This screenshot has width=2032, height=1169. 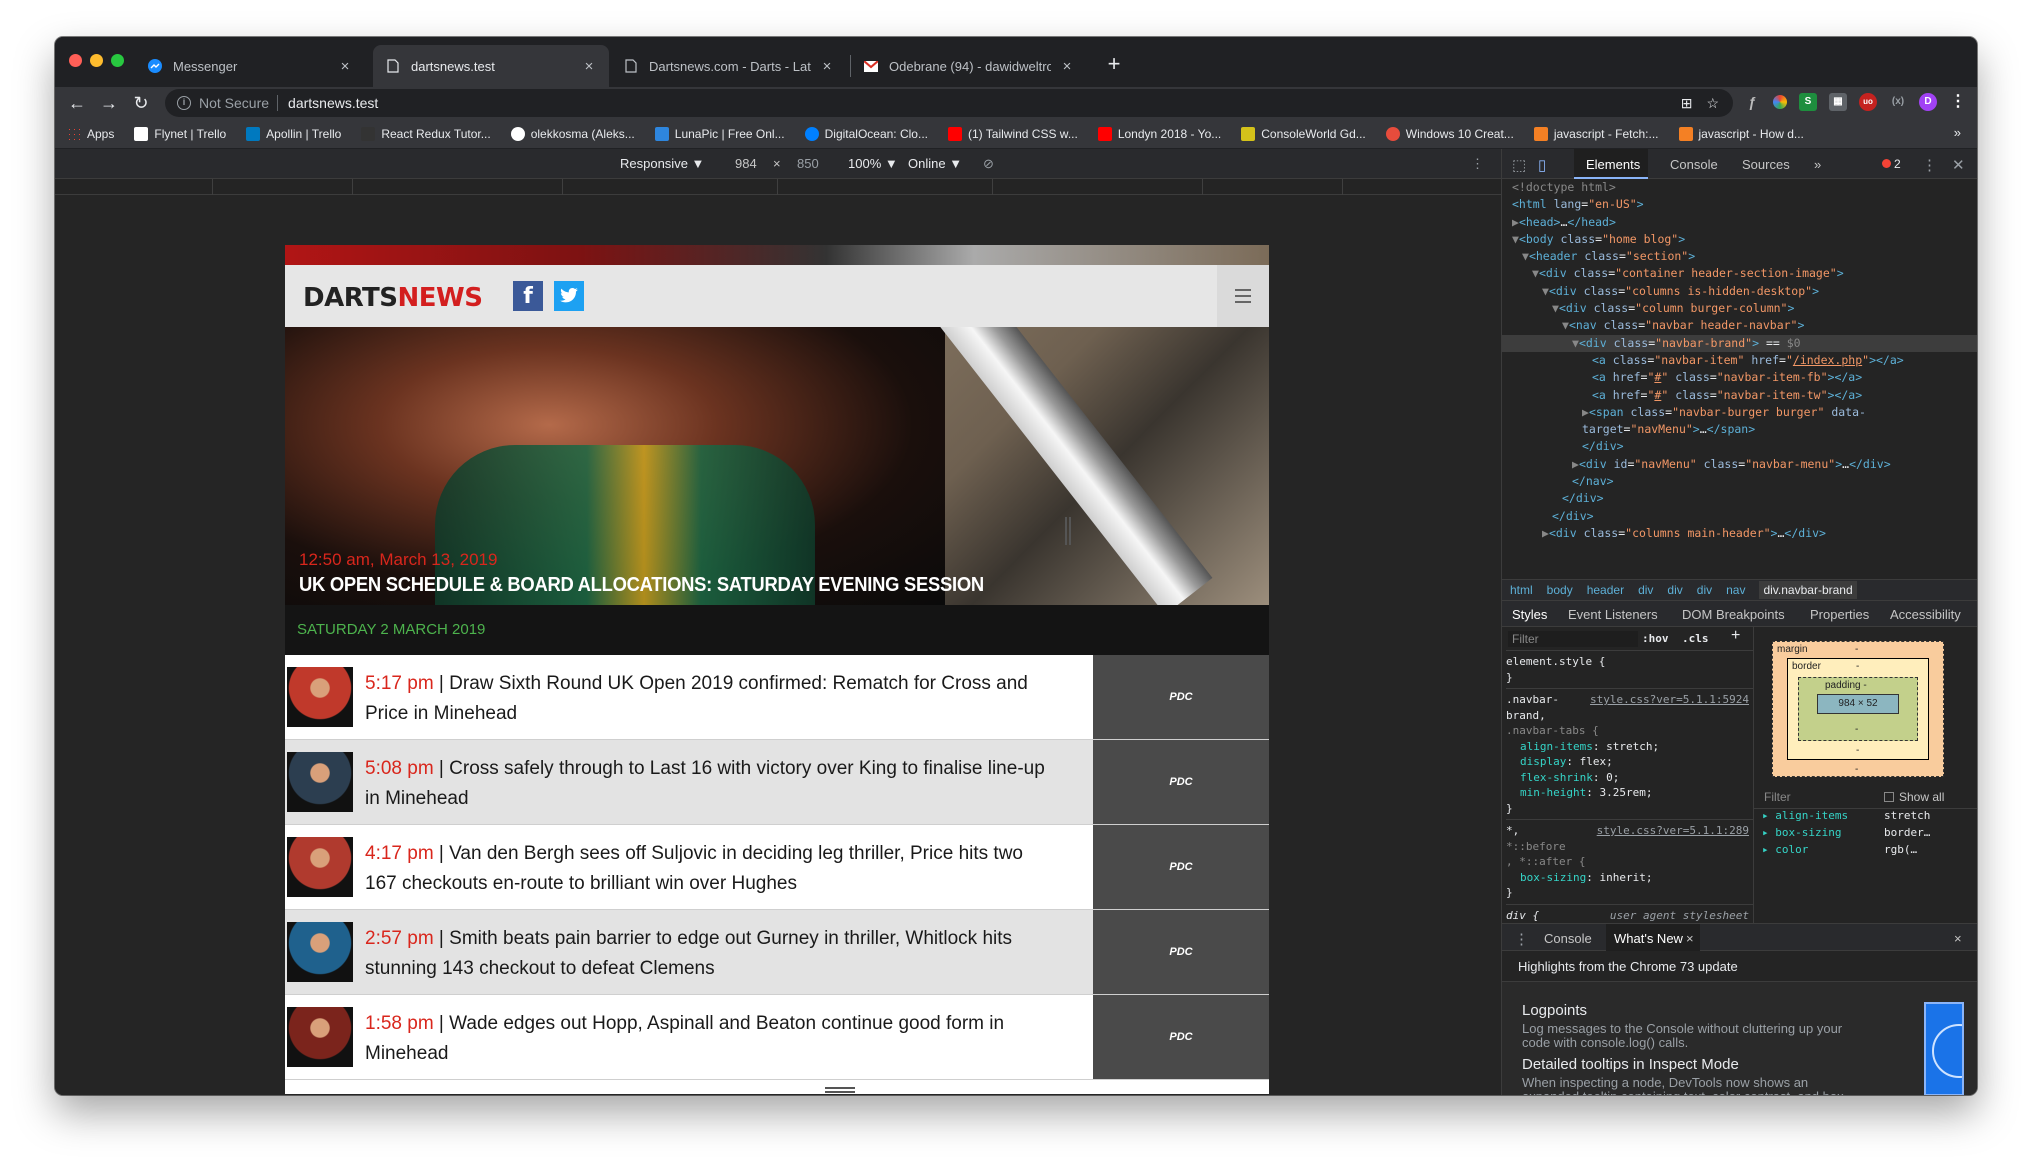 What do you see at coordinates (250, 66) in the screenshot?
I see `tab-messenger: Messenger ×` at bounding box center [250, 66].